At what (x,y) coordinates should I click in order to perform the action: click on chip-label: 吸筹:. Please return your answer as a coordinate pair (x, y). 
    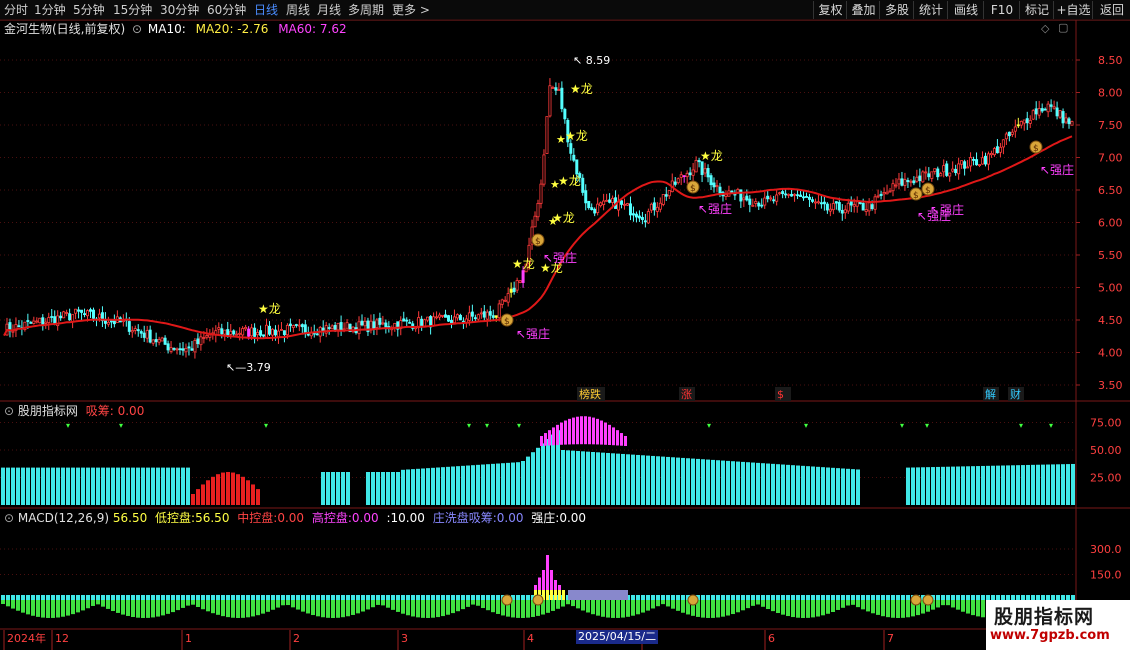
    Looking at the image, I should click on (99, 411).